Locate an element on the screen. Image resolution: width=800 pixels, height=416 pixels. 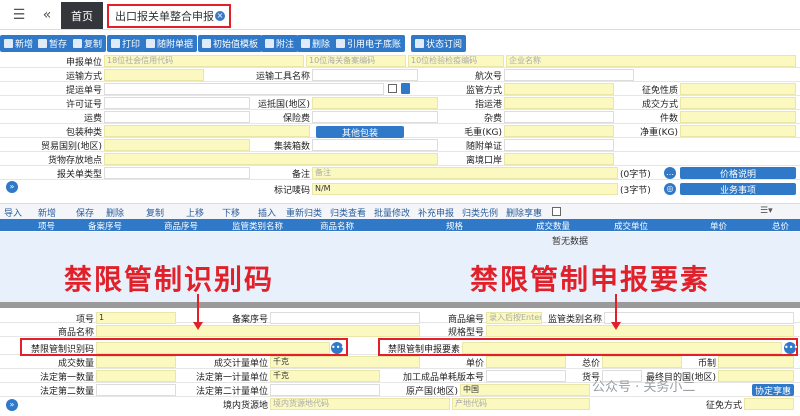
toolbar-button-e-ledger: 引用电子底账 is located at coordinates (369, 43).